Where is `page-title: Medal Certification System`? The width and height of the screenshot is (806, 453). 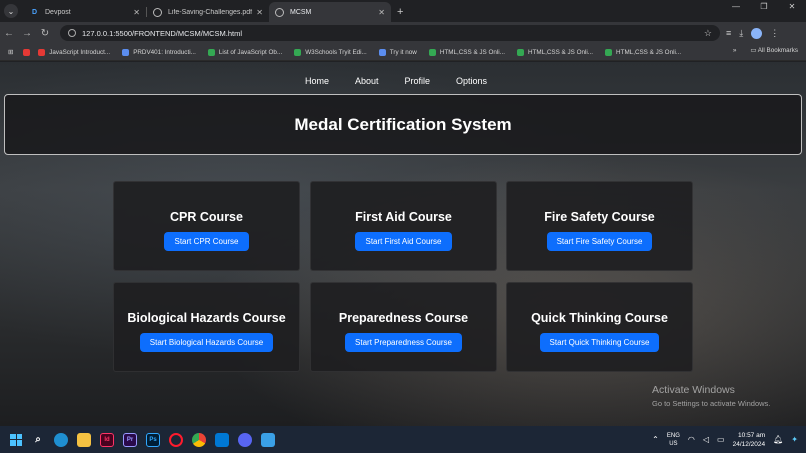
page-title: Medal Certification System is located at coordinates (403, 124).